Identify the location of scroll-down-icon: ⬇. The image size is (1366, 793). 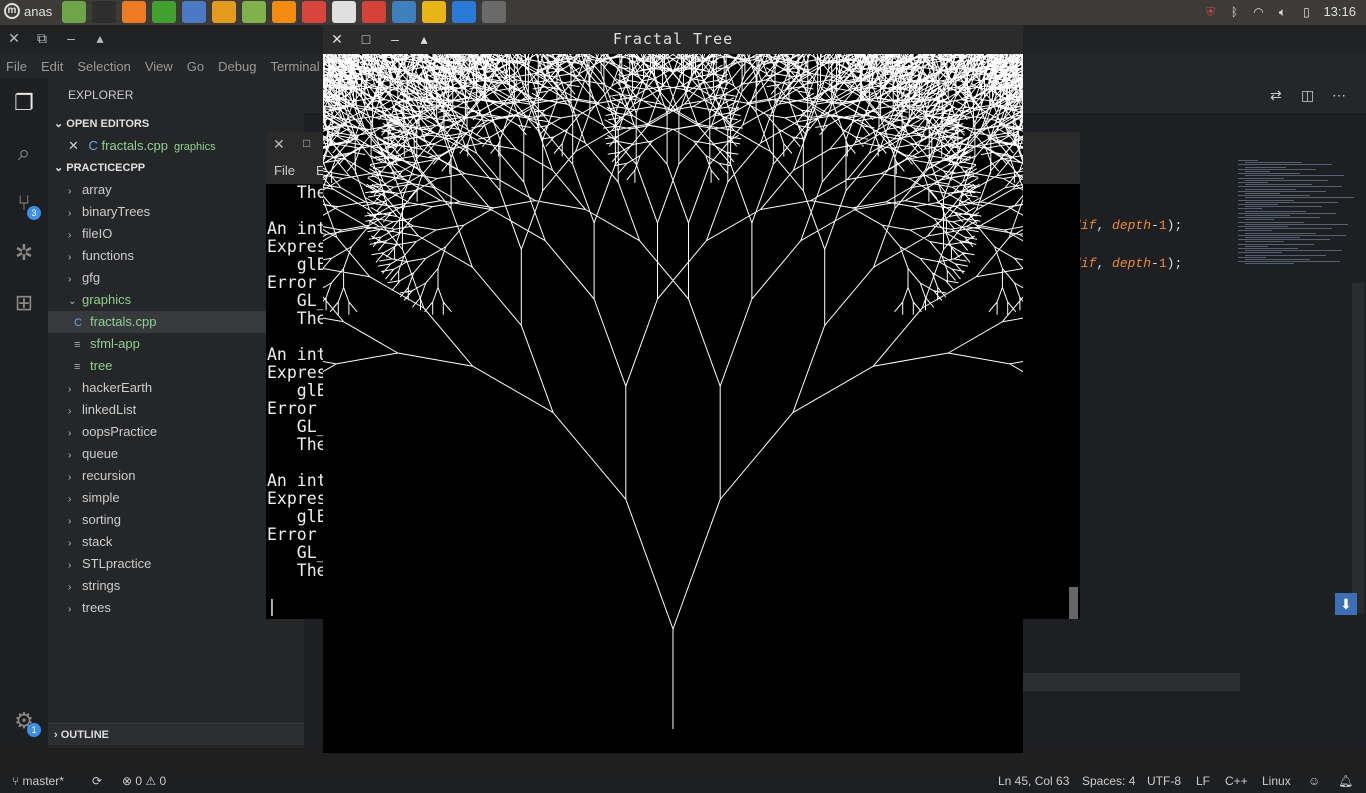
(1346, 604).